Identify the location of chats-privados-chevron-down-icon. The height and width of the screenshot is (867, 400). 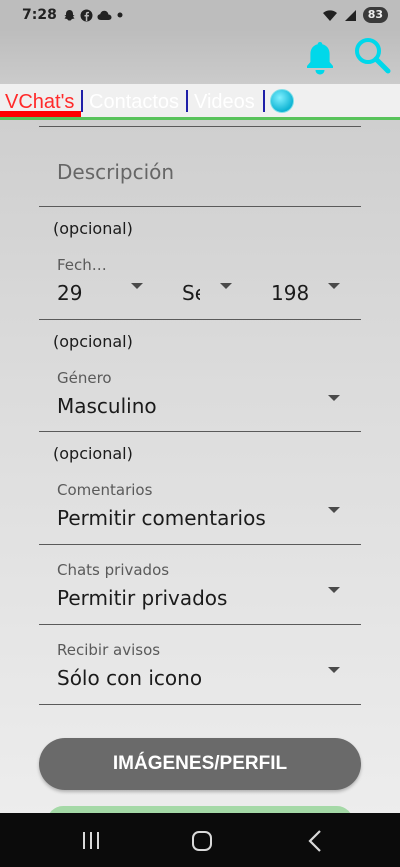
(334, 590).